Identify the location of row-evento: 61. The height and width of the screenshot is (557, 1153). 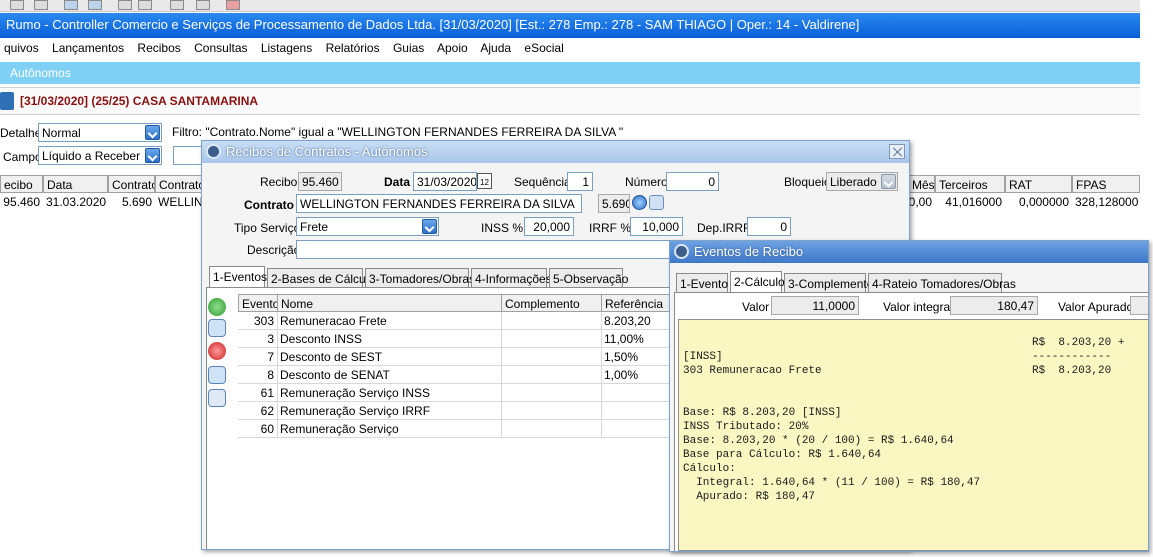
(258, 393).